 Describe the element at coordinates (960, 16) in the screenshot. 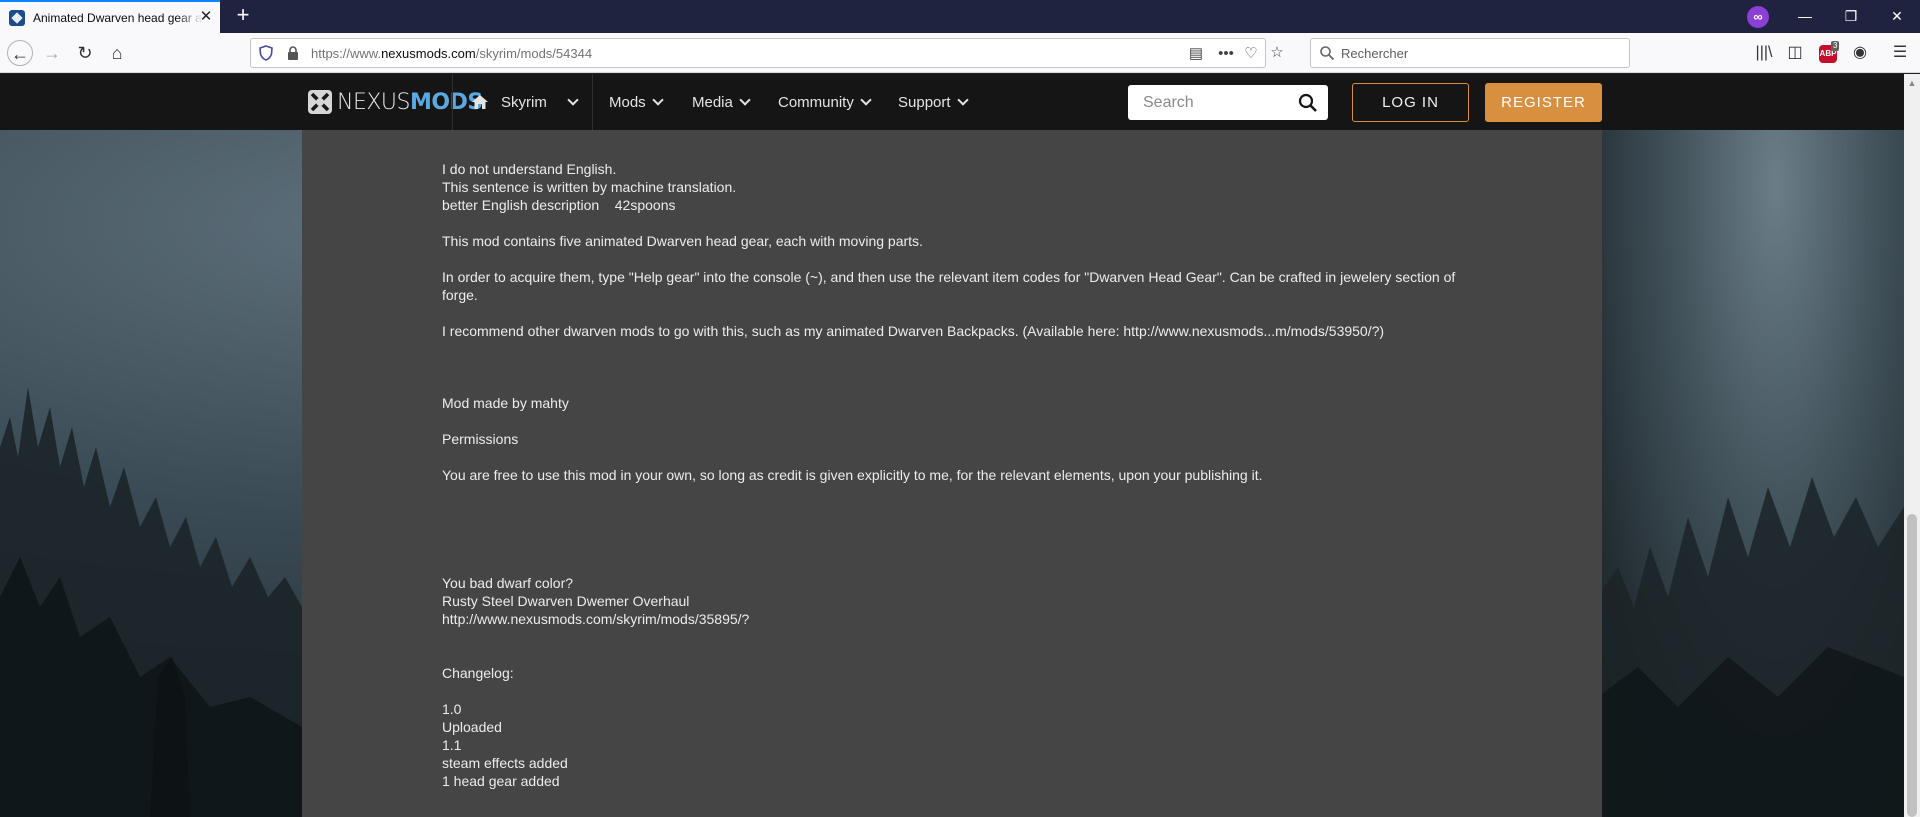

I see `browser-tab-strip: Animated Dwarven head gear a ✕ + ∞ — ❐ ✕` at that location.